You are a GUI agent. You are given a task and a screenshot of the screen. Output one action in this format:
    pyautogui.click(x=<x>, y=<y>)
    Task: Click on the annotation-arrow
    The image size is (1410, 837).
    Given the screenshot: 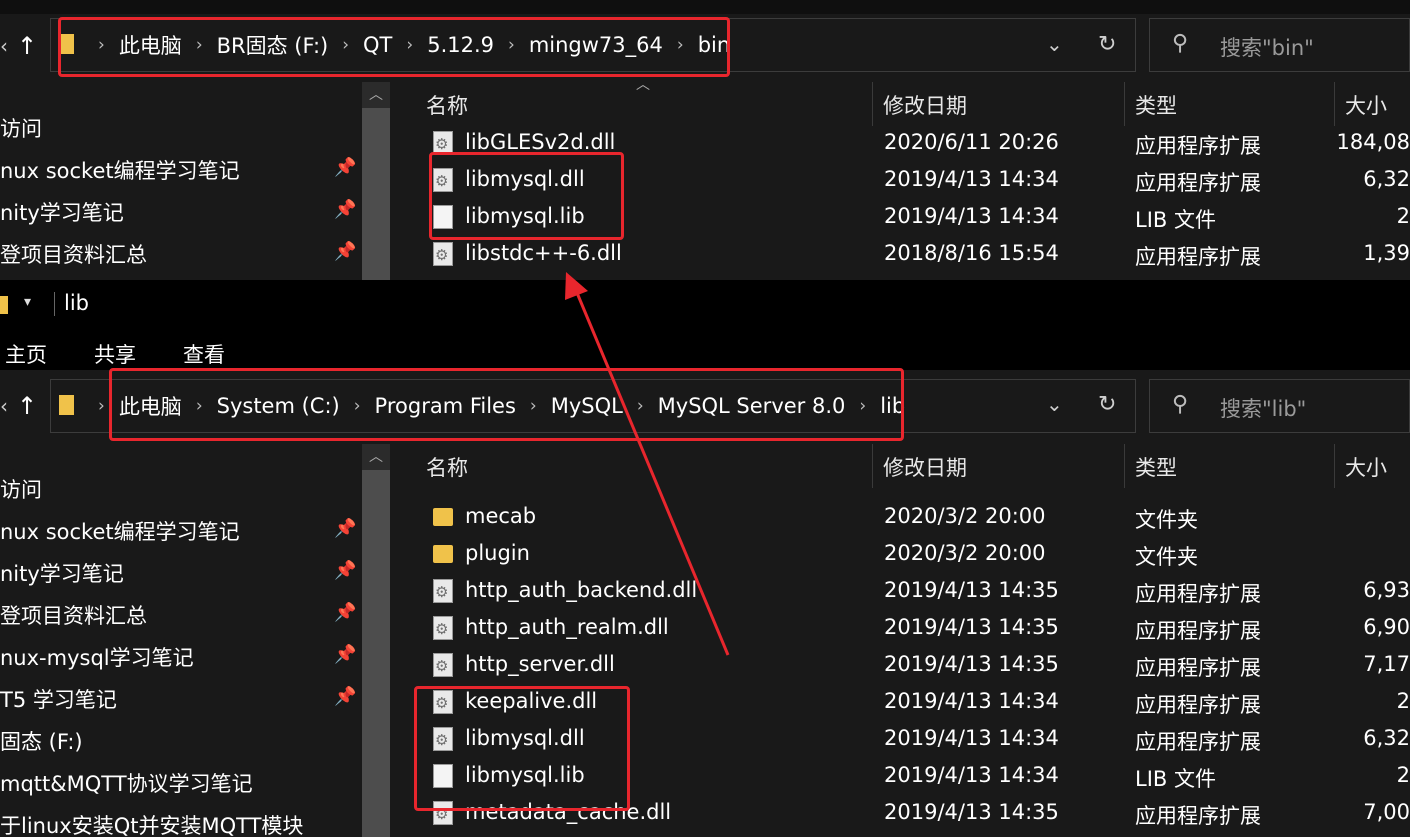 What is the action you would take?
    pyautogui.click(x=647, y=464)
    